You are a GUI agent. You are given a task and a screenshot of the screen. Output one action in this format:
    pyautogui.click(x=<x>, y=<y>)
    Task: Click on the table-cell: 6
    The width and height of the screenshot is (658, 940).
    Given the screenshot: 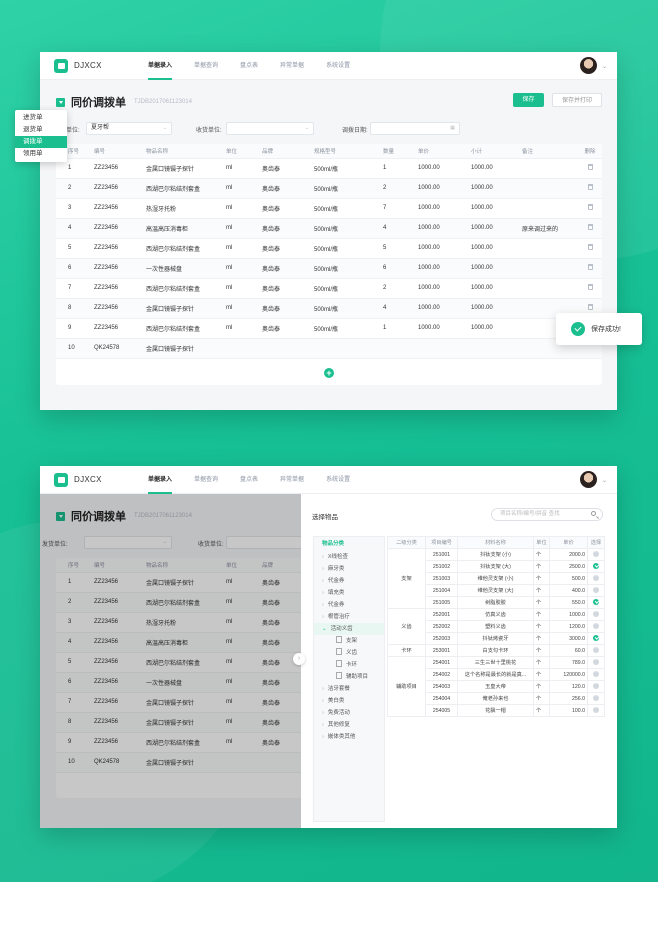 What is the action you would take?
    pyautogui.click(x=400, y=268)
    